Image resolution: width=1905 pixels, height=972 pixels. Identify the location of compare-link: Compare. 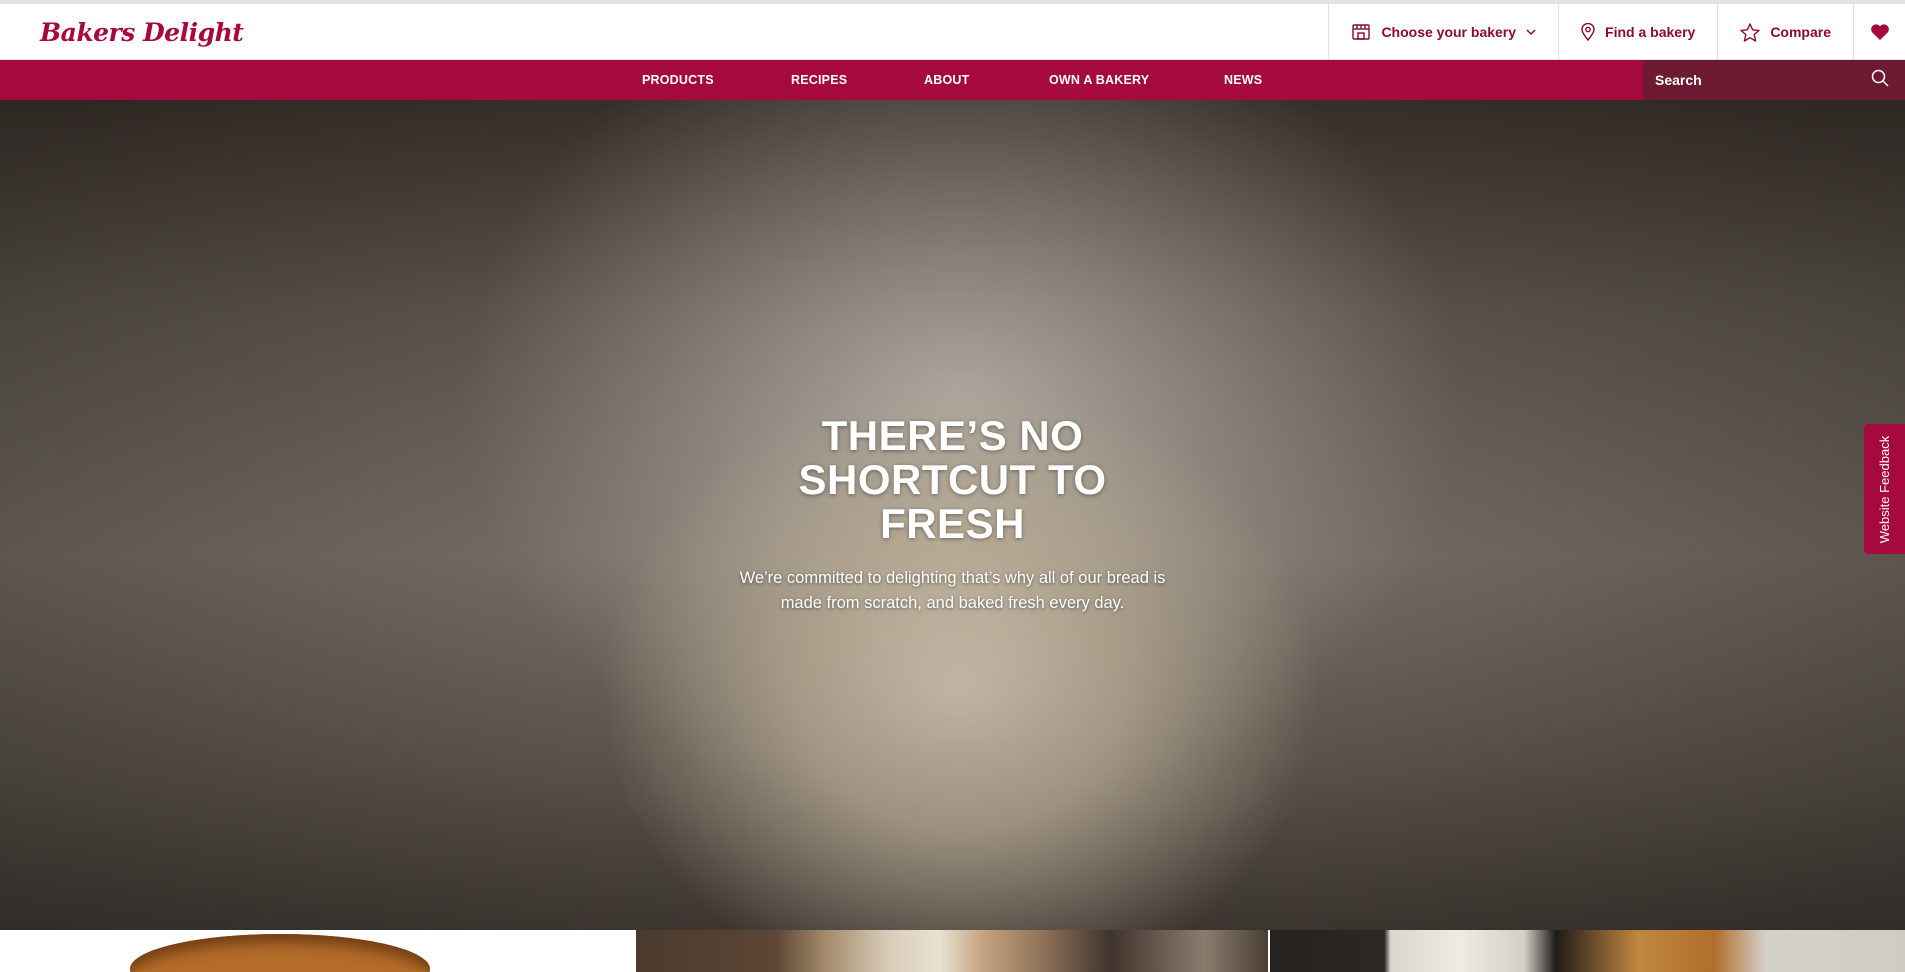
(1785, 32).